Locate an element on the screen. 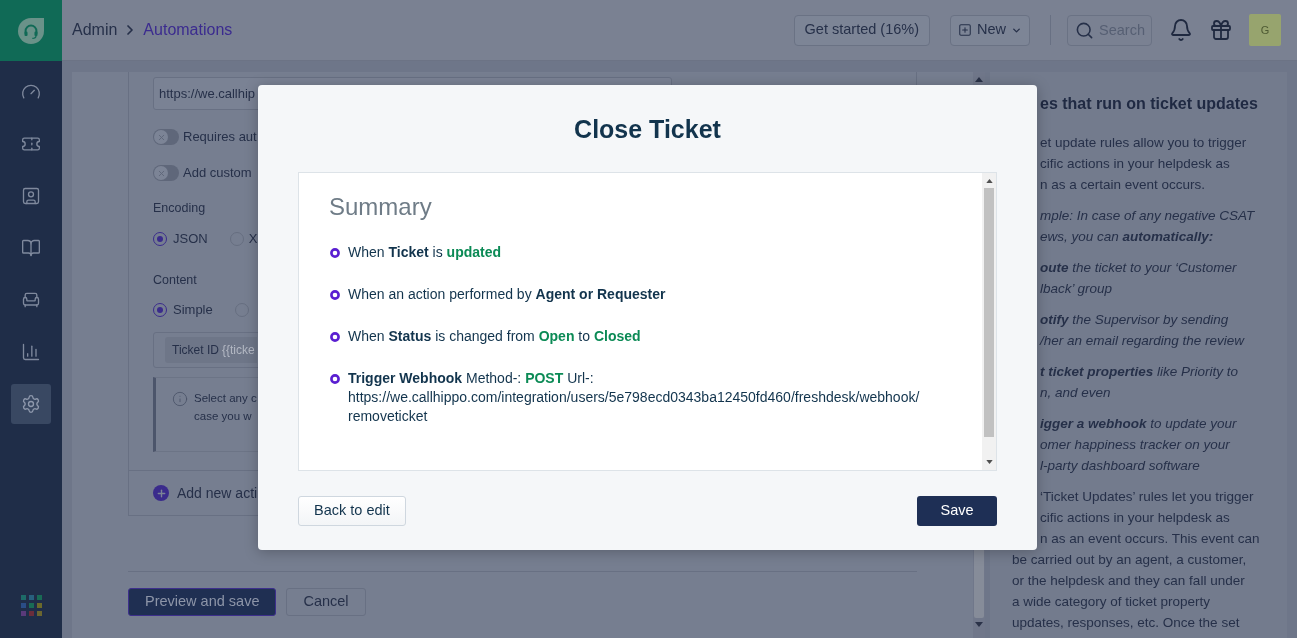  settings-icon is located at coordinates (31, 404).